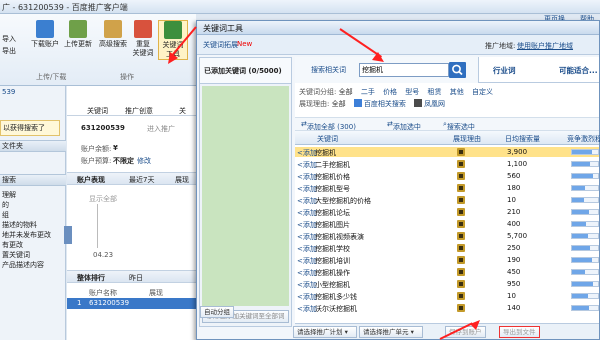 The height and width of the screenshot is (340, 600). Describe the element at coordinates (459, 125) in the screenshot. I see `search-selected-button: ⌕ 搜索选中` at that location.